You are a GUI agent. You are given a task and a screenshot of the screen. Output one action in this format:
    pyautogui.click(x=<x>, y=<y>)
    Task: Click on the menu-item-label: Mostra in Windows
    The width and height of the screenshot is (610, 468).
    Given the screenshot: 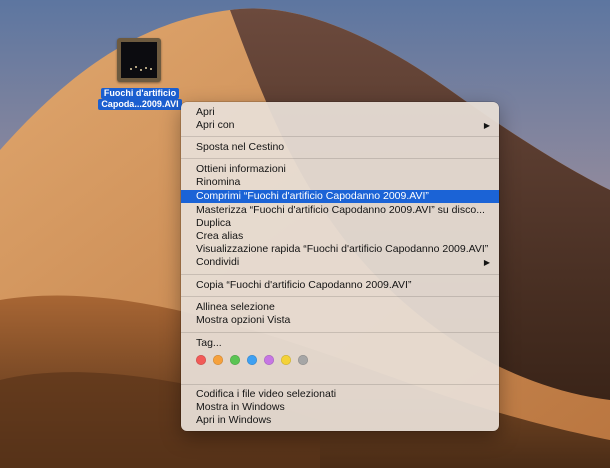 What is the action you would take?
    pyautogui.click(x=240, y=407)
    